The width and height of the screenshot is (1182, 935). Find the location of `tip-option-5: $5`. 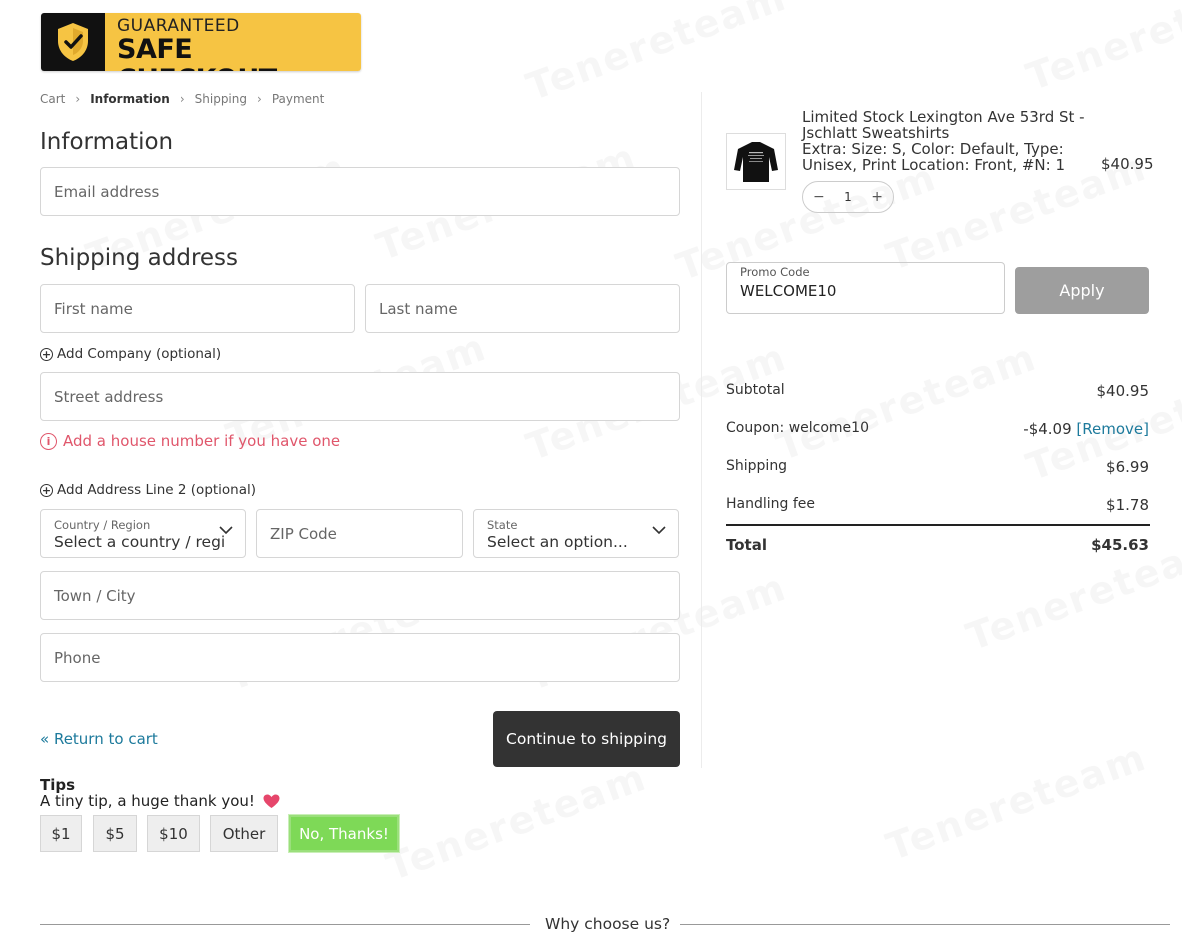

tip-option-5: $5 is located at coordinates (115, 833).